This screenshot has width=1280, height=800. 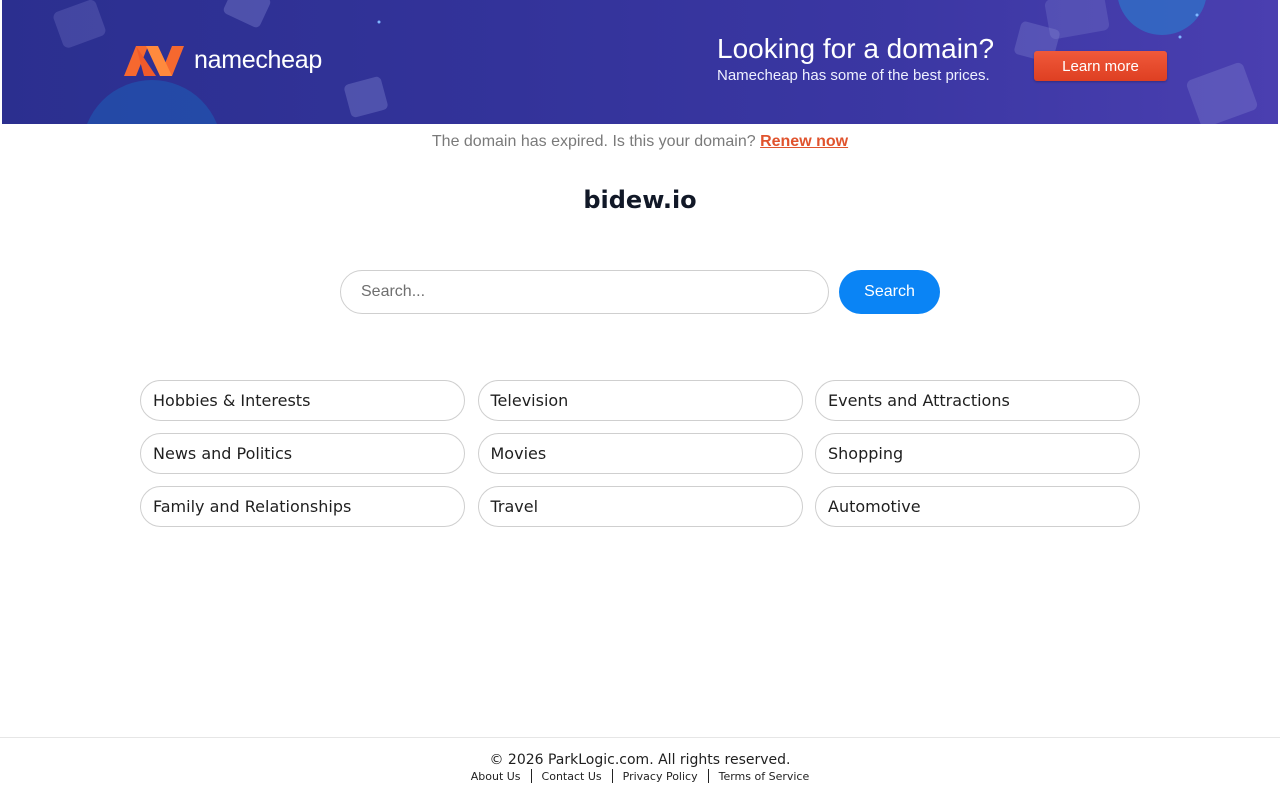 What do you see at coordinates (572, 776) in the screenshot?
I see `contact-us-link: Contact Us` at bounding box center [572, 776].